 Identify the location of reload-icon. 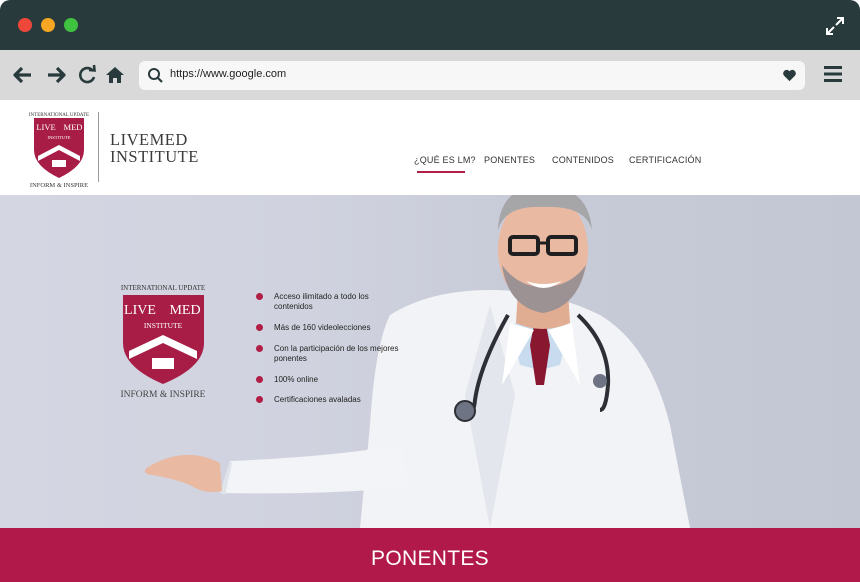
(87, 75).